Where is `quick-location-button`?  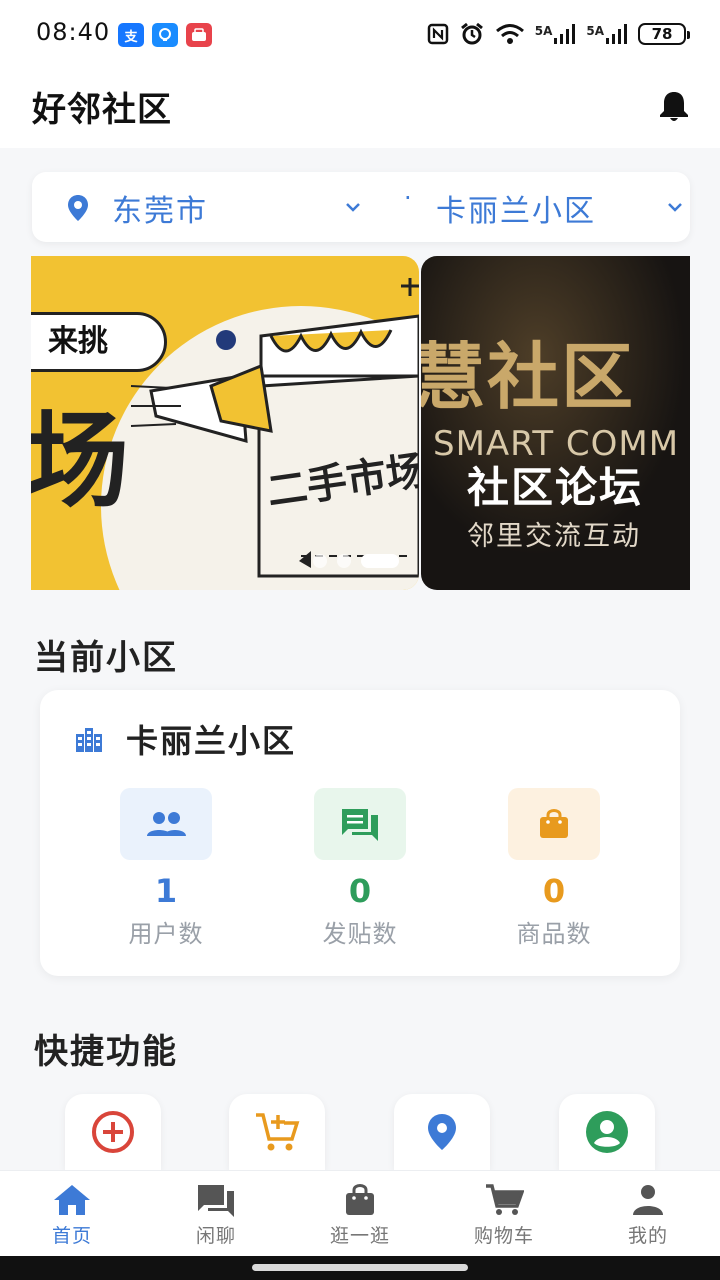 quick-location-button is located at coordinates (442, 1132).